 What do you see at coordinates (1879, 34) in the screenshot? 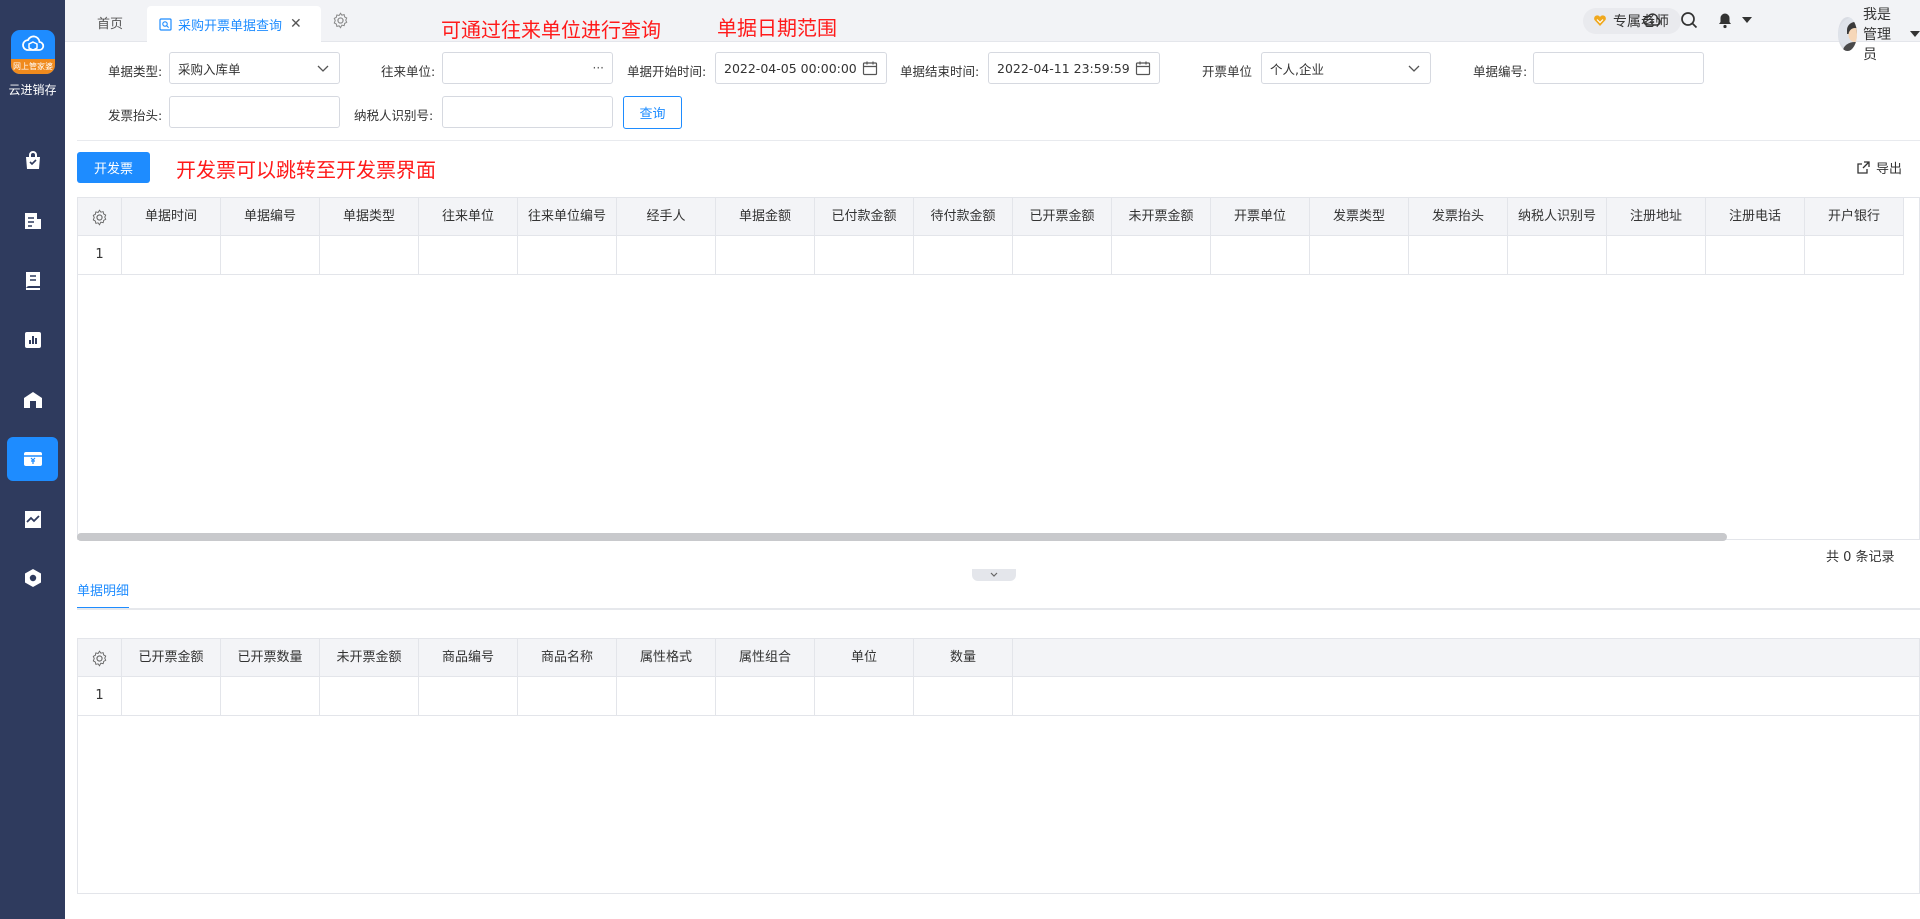
I see `user-menu: 我是管理员` at bounding box center [1879, 34].